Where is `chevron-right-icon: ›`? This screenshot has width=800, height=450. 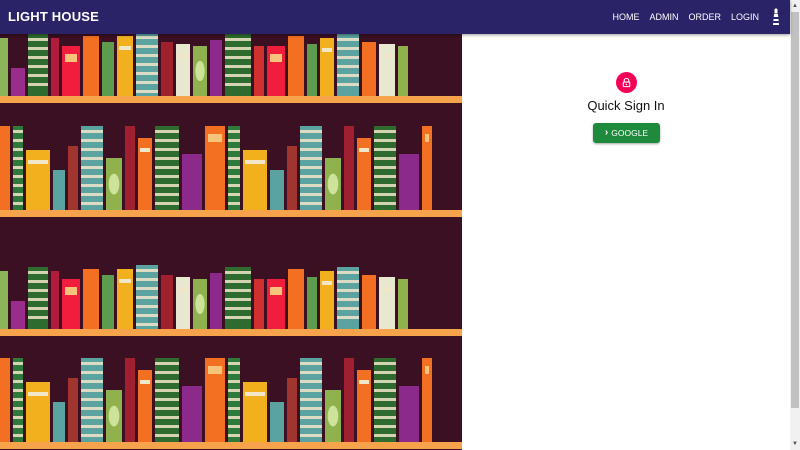
chevron-right-icon: › is located at coordinates (606, 132).